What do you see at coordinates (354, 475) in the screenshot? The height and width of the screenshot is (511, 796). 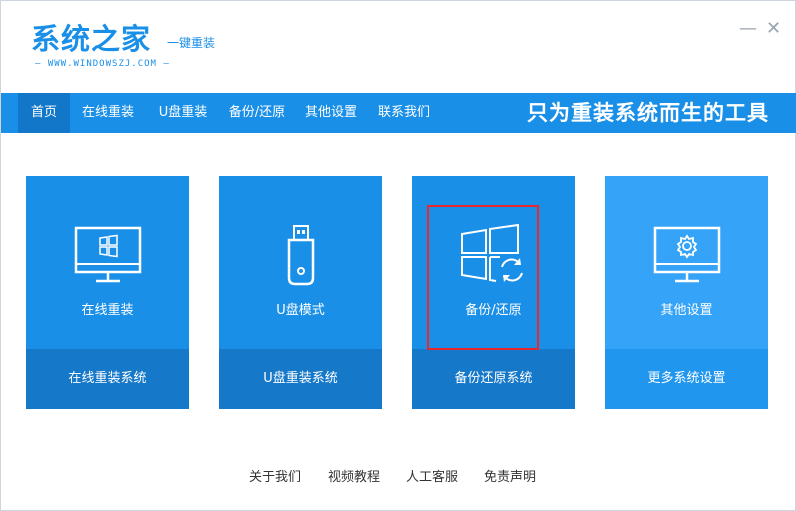 I see `footer-link-video-tutorials: 视频教程` at bounding box center [354, 475].